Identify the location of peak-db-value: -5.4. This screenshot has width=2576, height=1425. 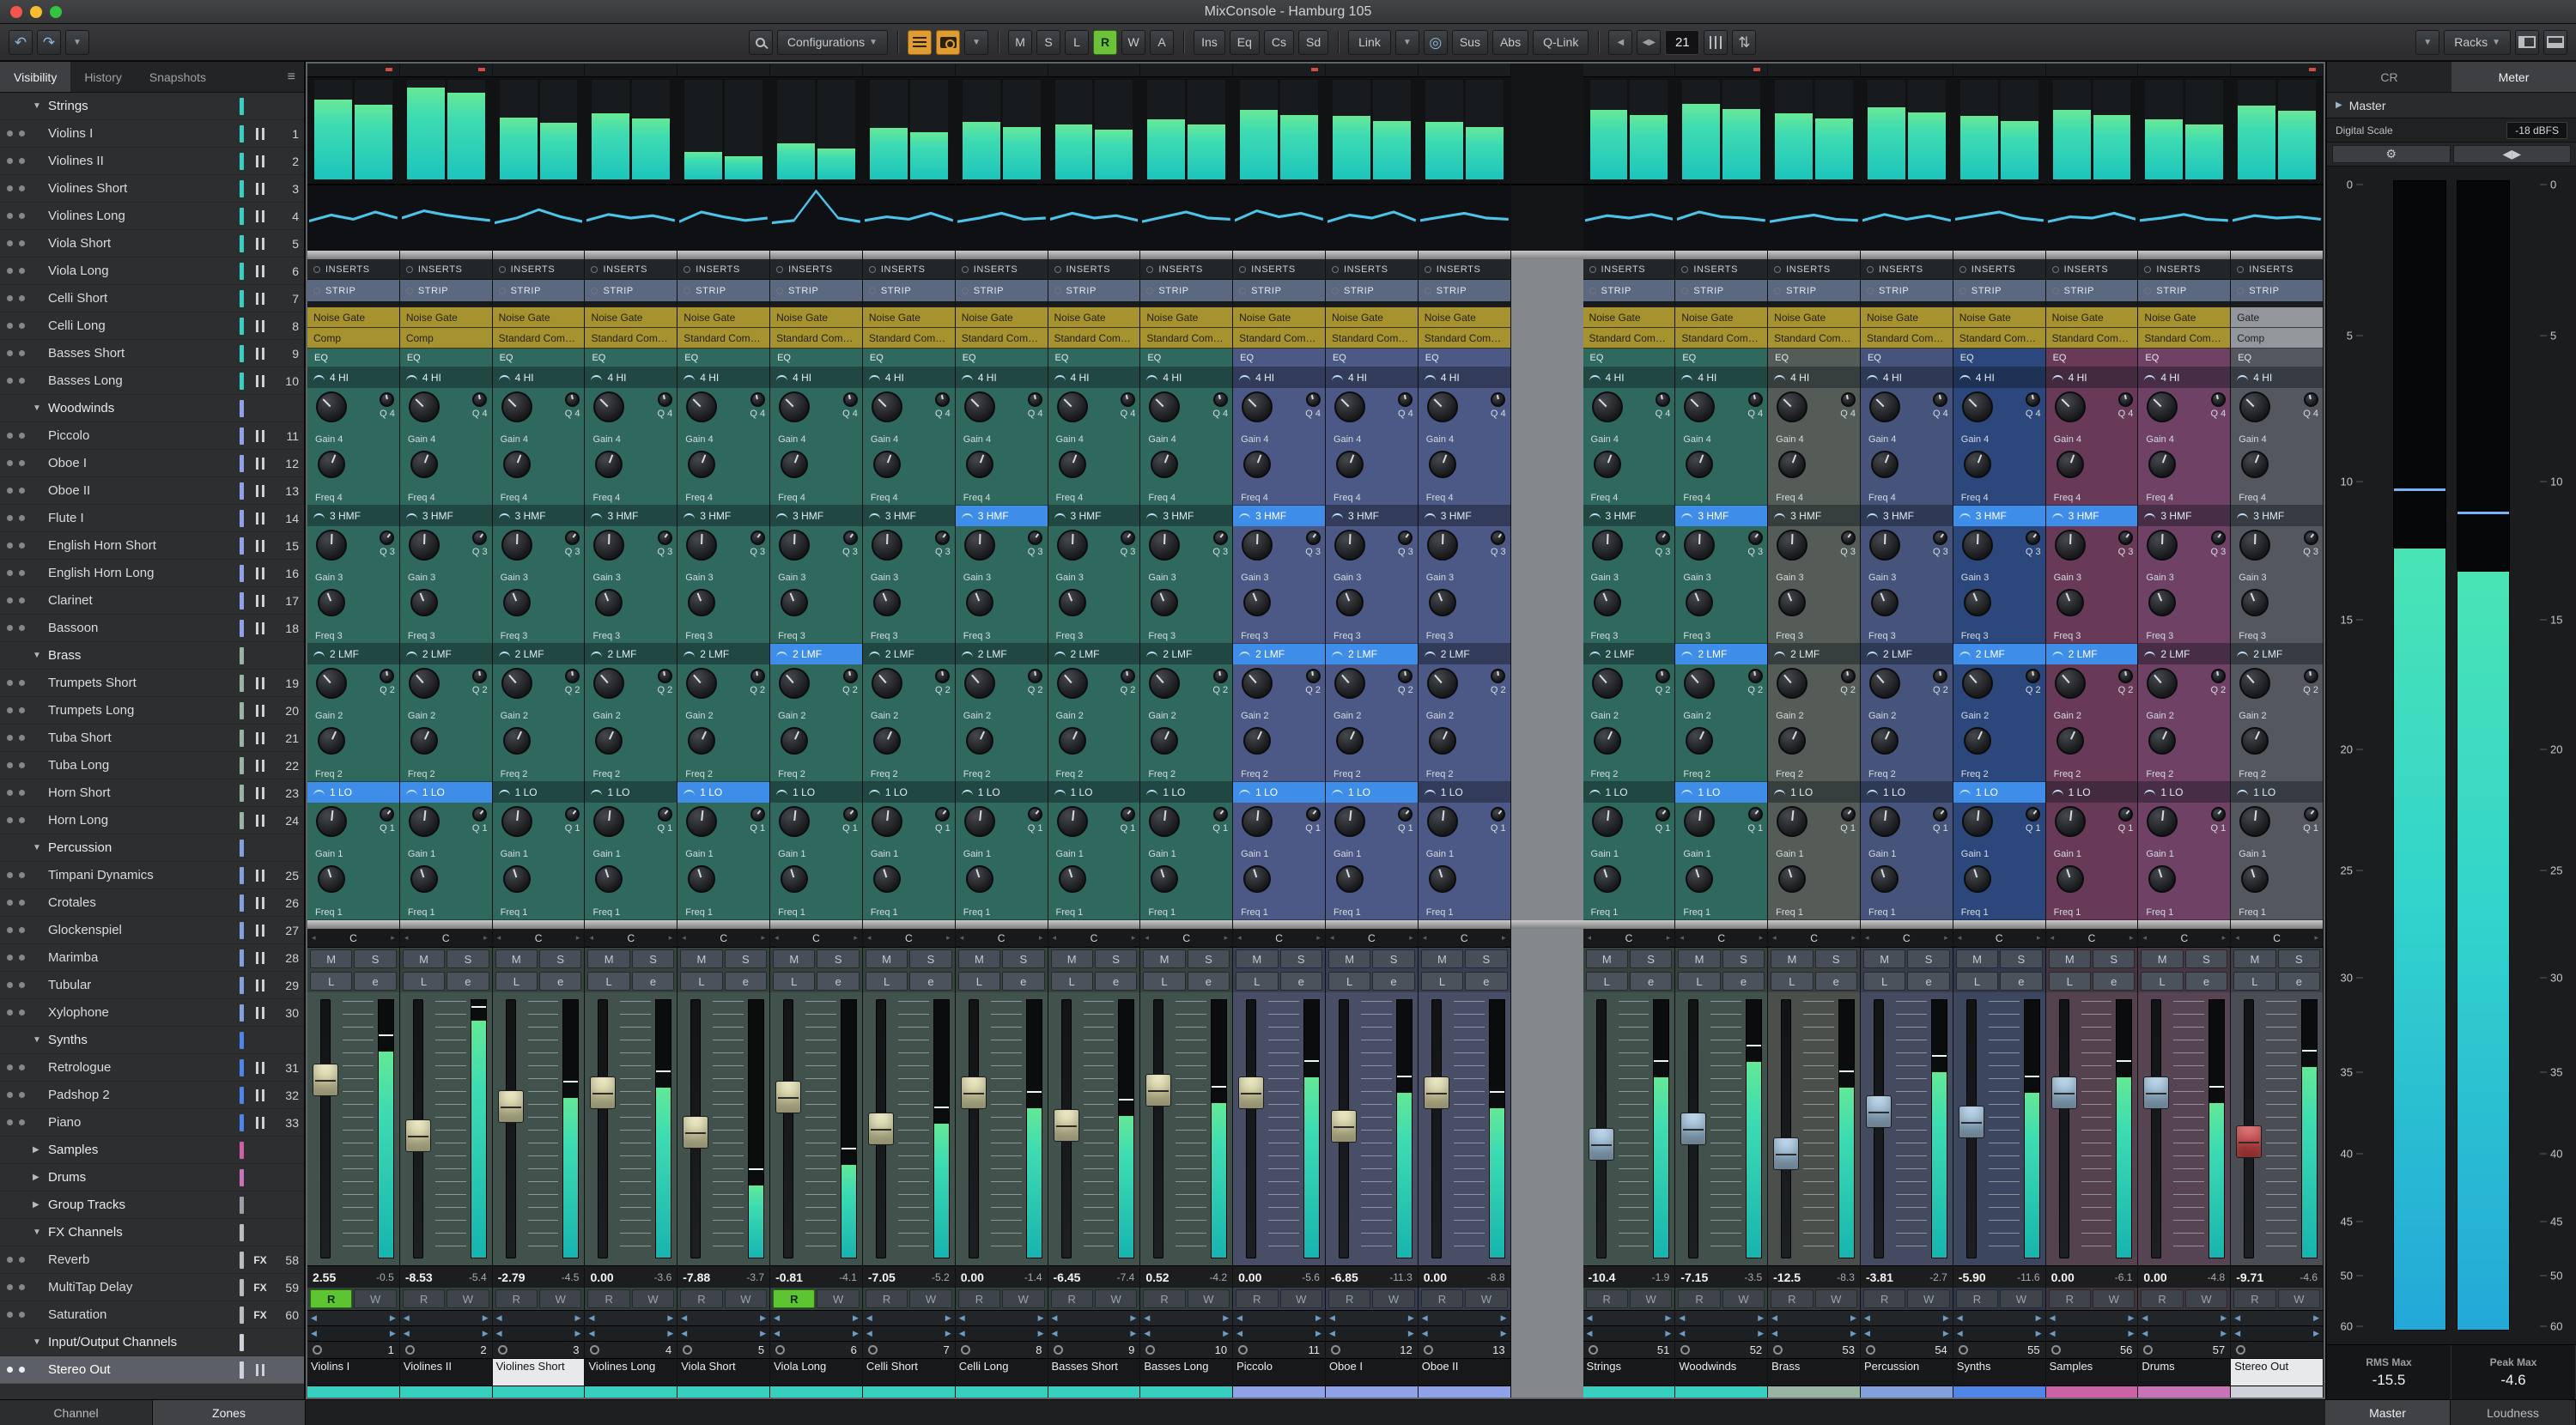
(478, 1277).